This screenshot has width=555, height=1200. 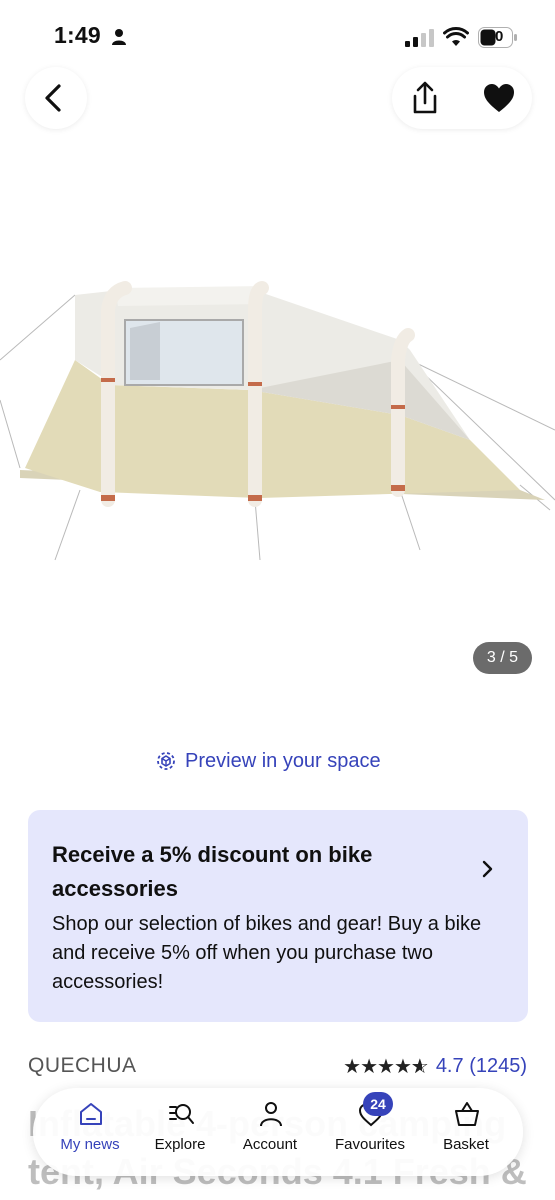 What do you see at coordinates (481, 1066) in the screenshot?
I see `rating-value: 4.7 (1245)` at bounding box center [481, 1066].